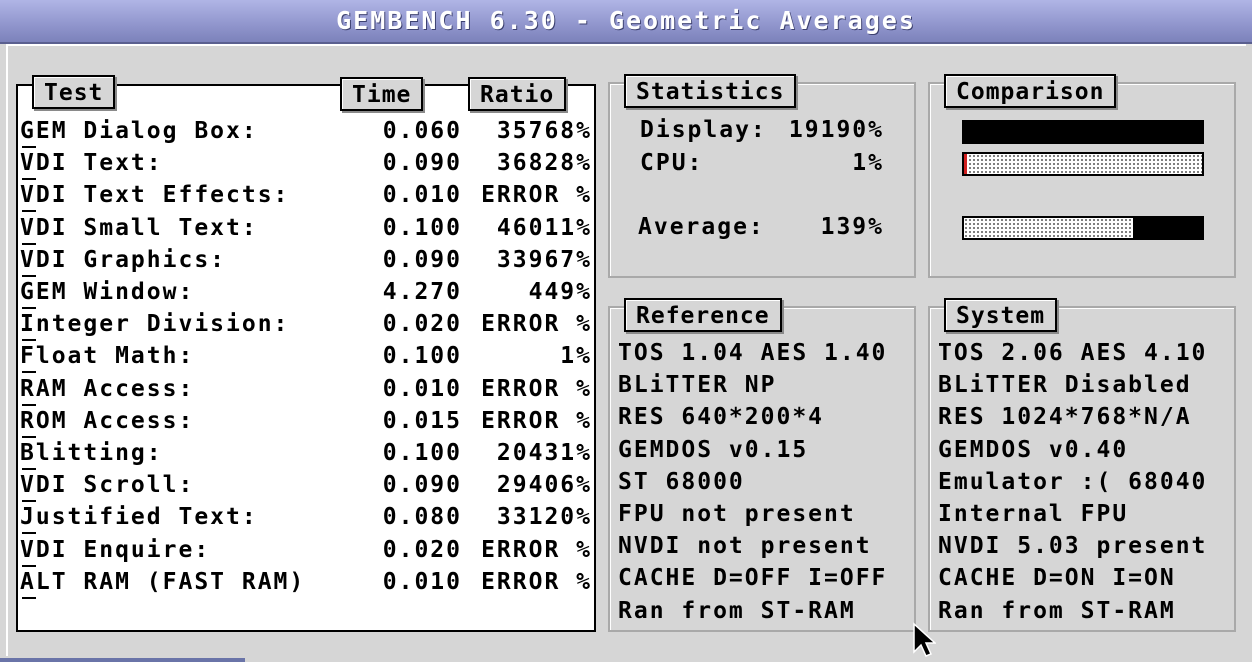 Image resolution: width=1252 pixels, height=662 pixels. I want to click on reference-info-line: RES 640*200*4, so click(721, 417).